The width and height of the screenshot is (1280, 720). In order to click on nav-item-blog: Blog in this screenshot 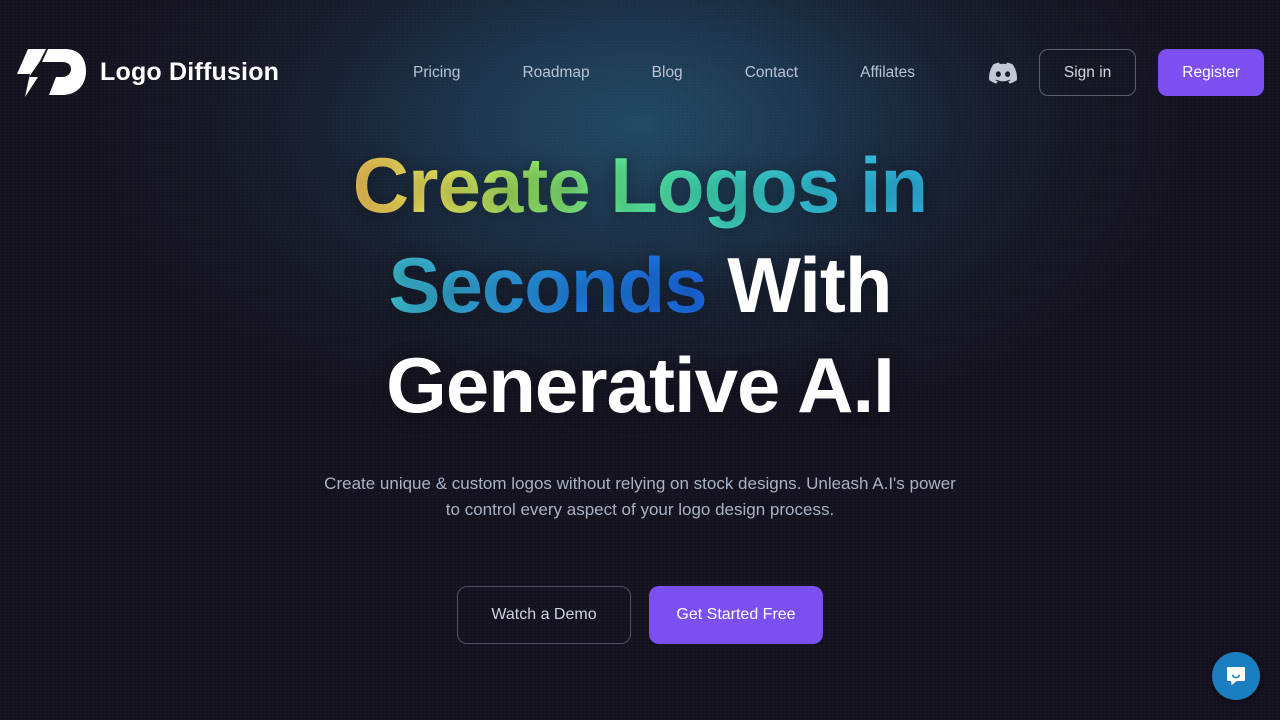, I will do `click(667, 73)`.